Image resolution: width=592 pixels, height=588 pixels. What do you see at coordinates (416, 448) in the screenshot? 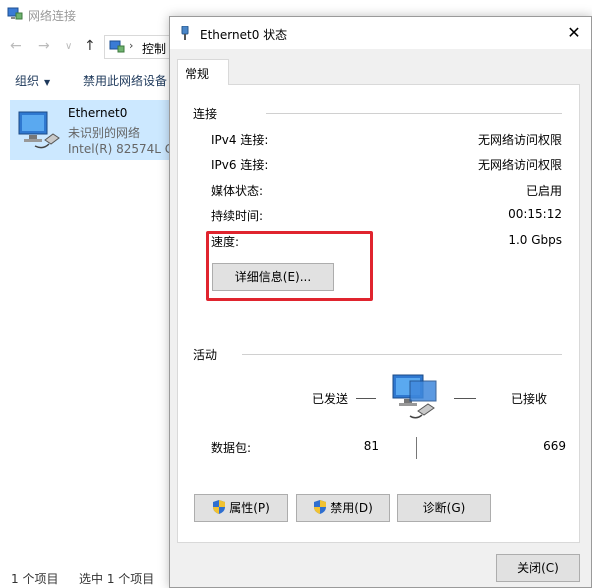
I see `packets-divider` at bounding box center [416, 448].